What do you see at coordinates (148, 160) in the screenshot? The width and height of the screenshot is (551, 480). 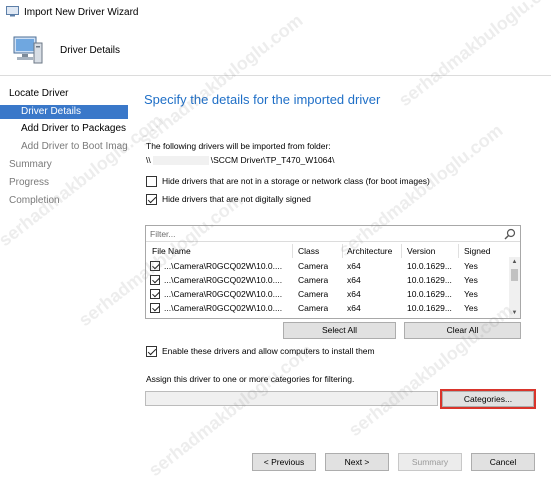 I see `folder-path-prefix: \\` at bounding box center [148, 160].